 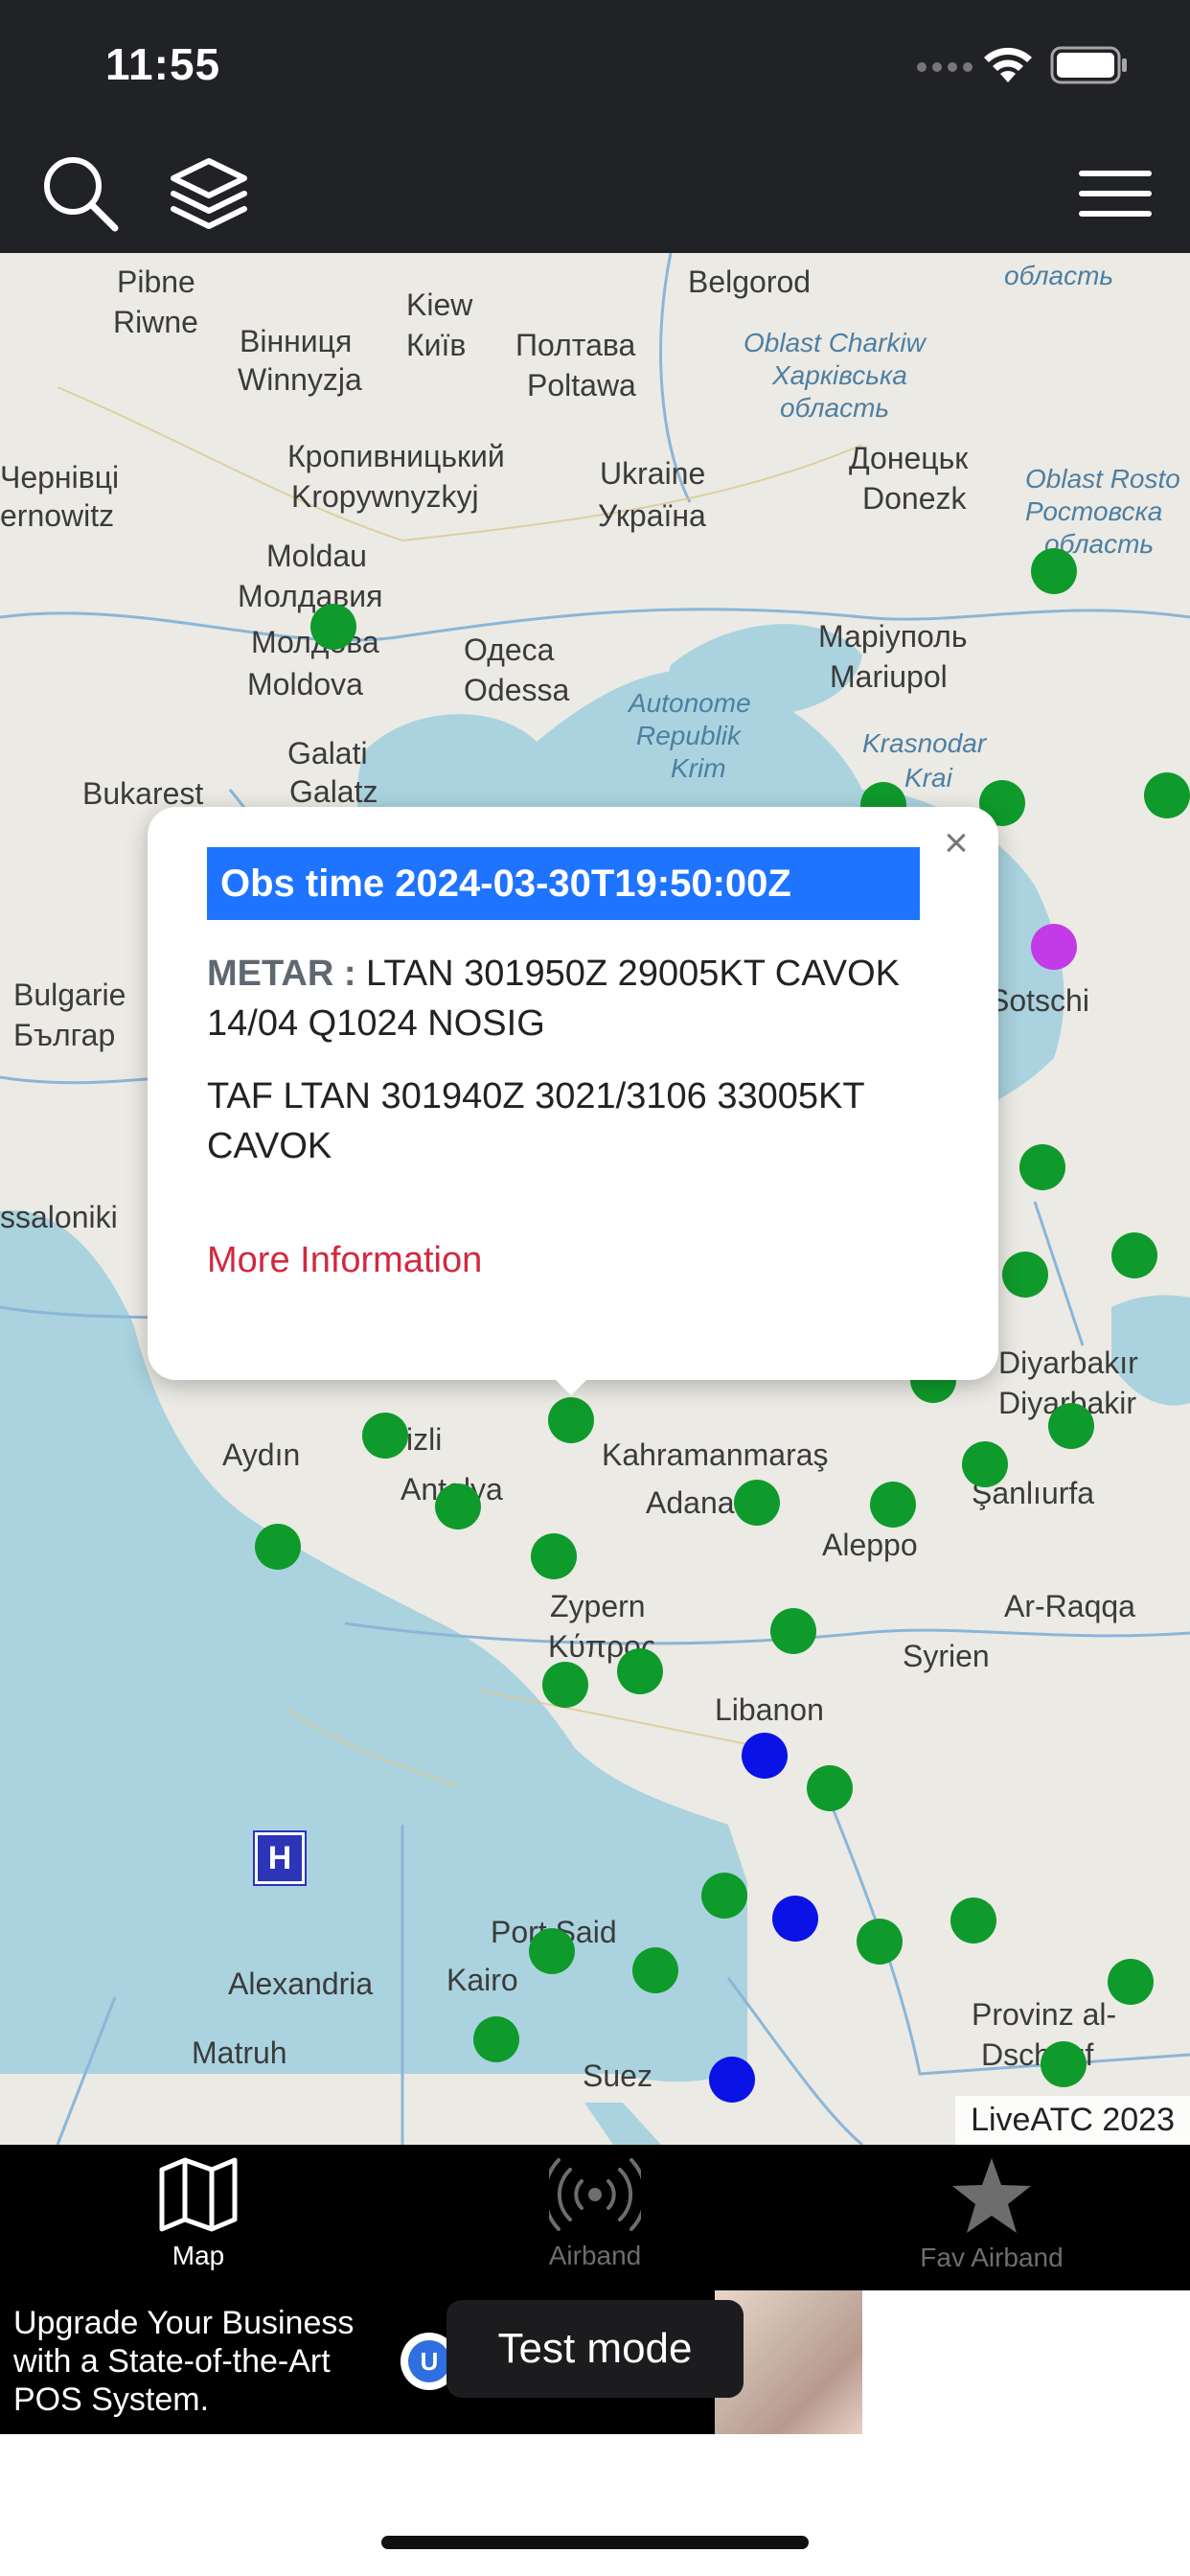 I want to click on map-place-label: Sotschi, so click(x=1039, y=1000).